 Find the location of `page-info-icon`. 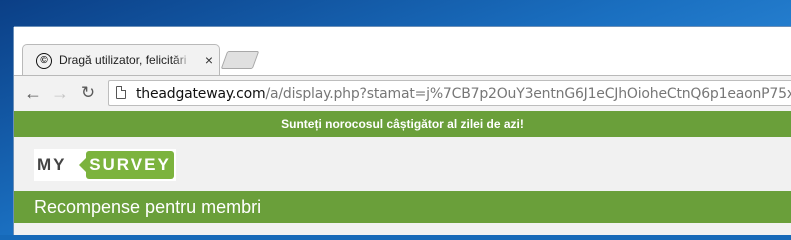

page-info-icon is located at coordinates (121, 92).